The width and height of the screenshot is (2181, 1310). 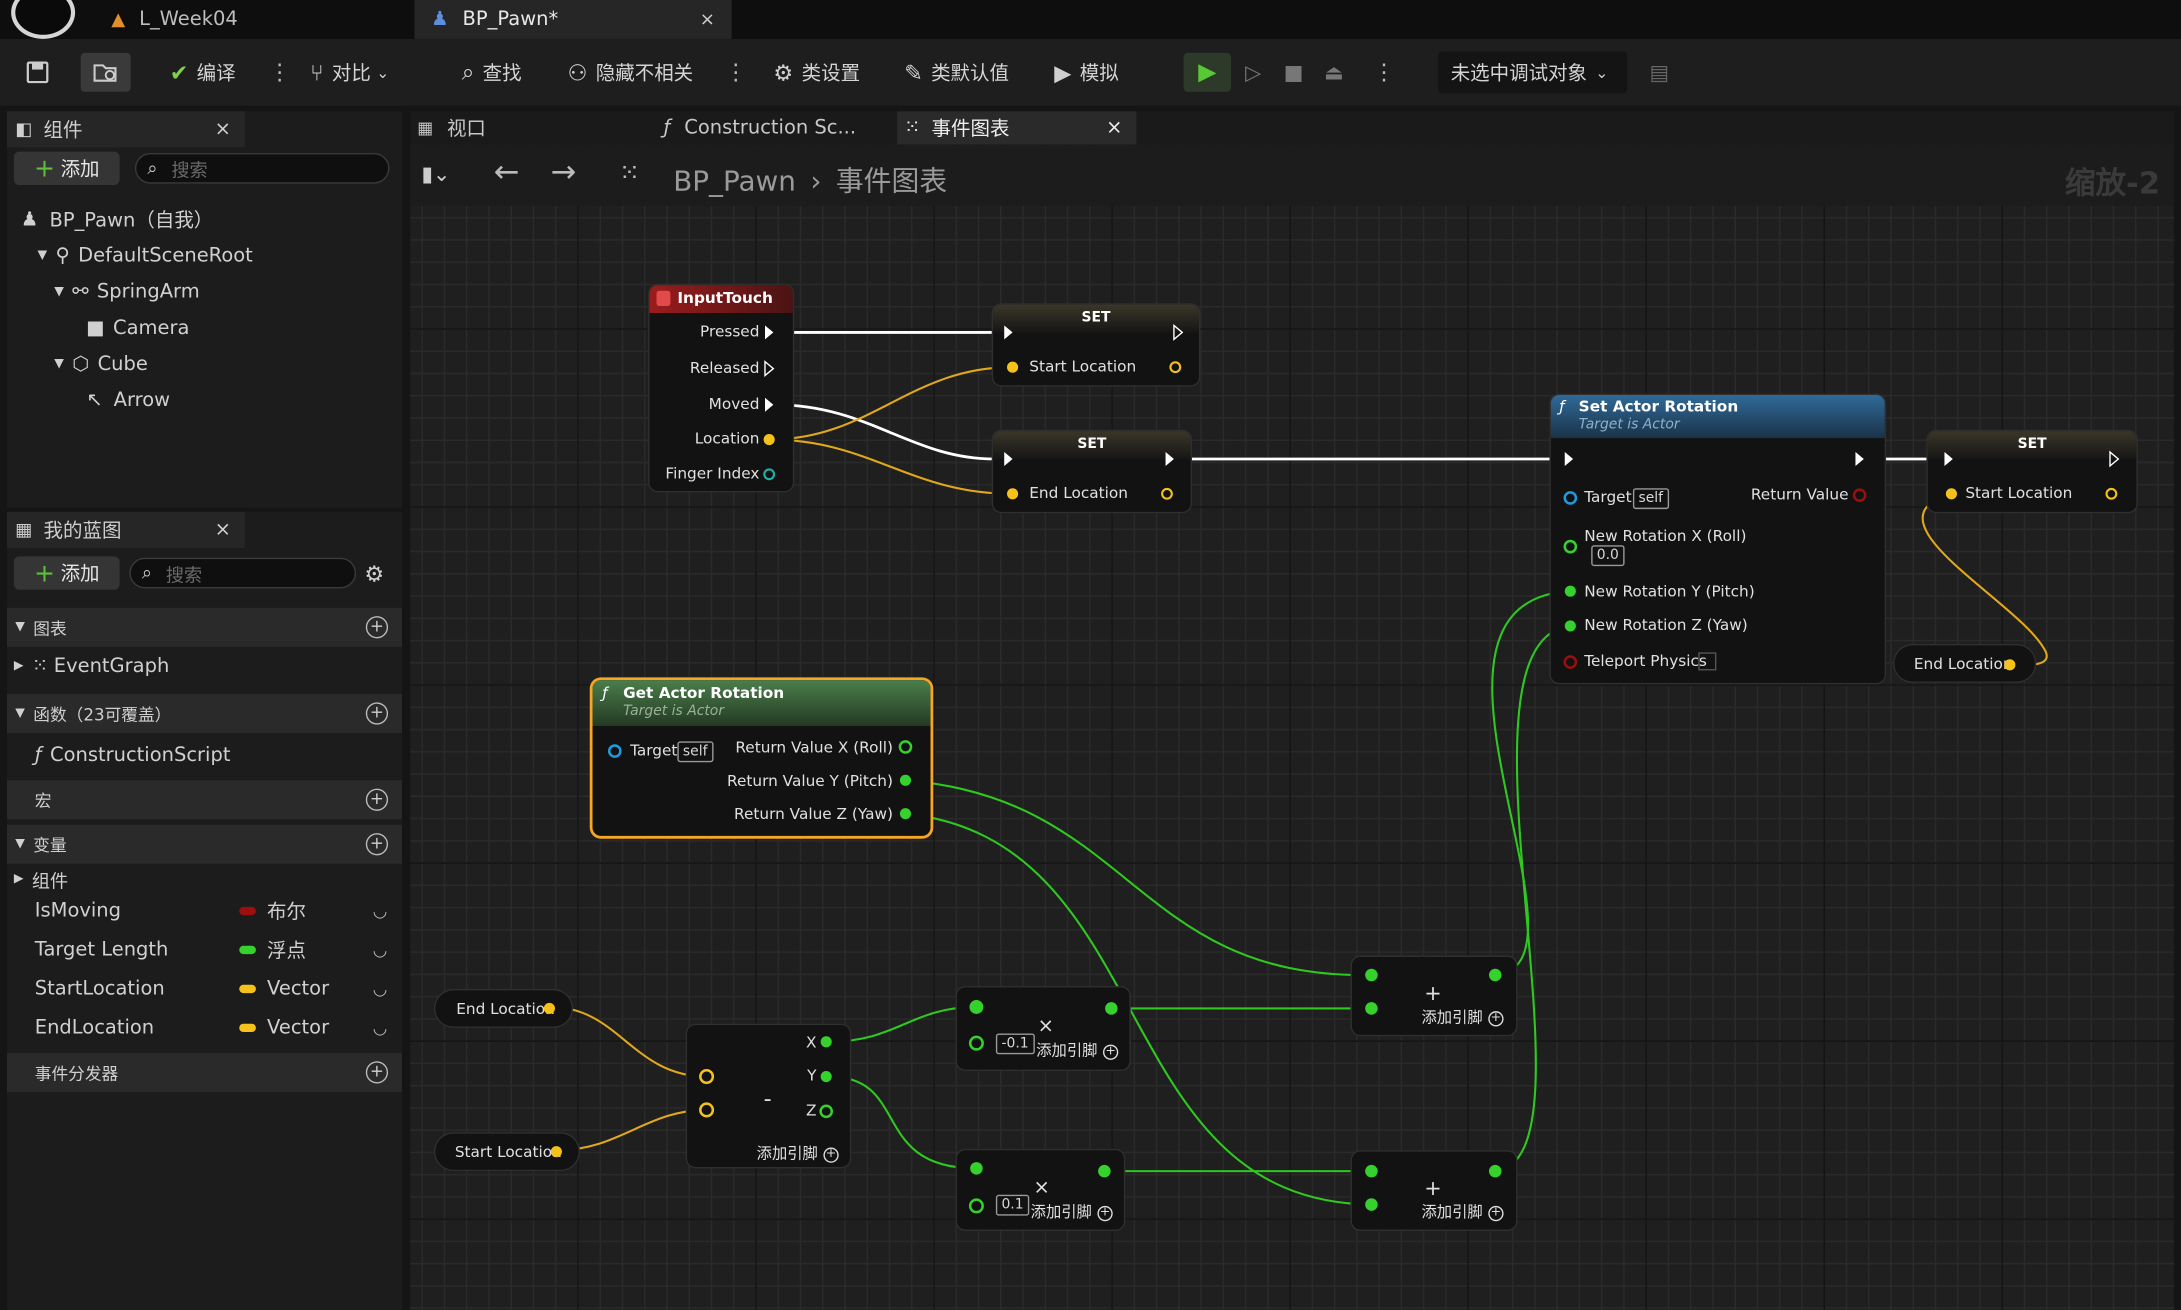 What do you see at coordinates (507, 1151) in the screenshot?
I see `start-location-getter-node: Start Location` at bounding box center [507, 1151].